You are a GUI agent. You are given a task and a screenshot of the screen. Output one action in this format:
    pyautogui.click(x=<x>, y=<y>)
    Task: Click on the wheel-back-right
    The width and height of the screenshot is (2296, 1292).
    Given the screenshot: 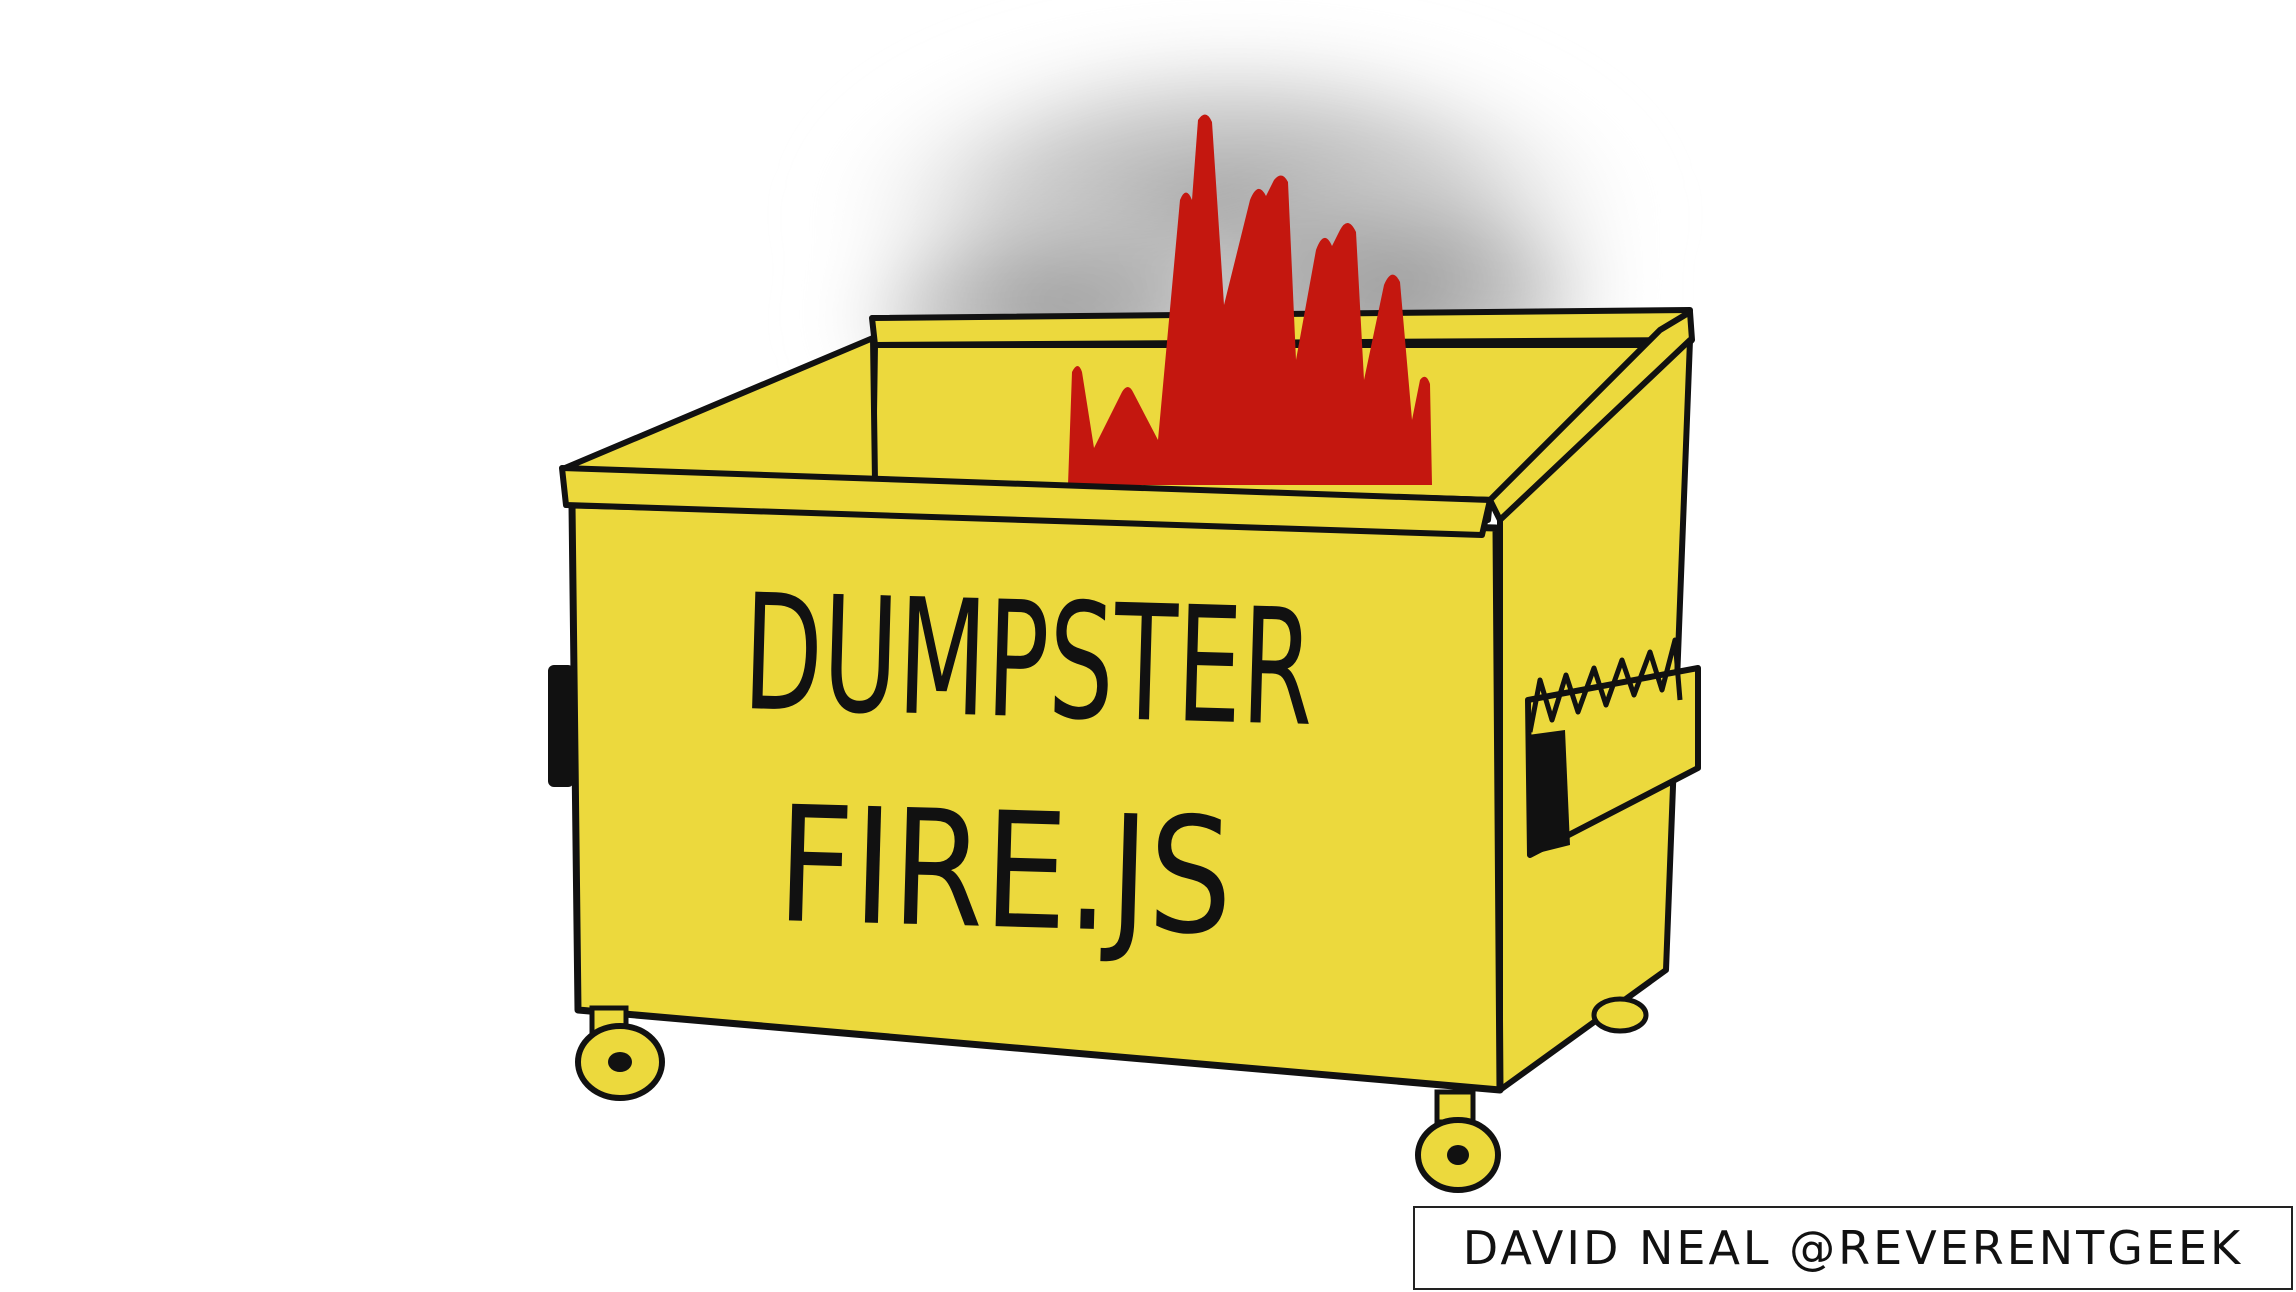 What is the action you would take?
    pyautogui.click(x=1620, y=1015)
    